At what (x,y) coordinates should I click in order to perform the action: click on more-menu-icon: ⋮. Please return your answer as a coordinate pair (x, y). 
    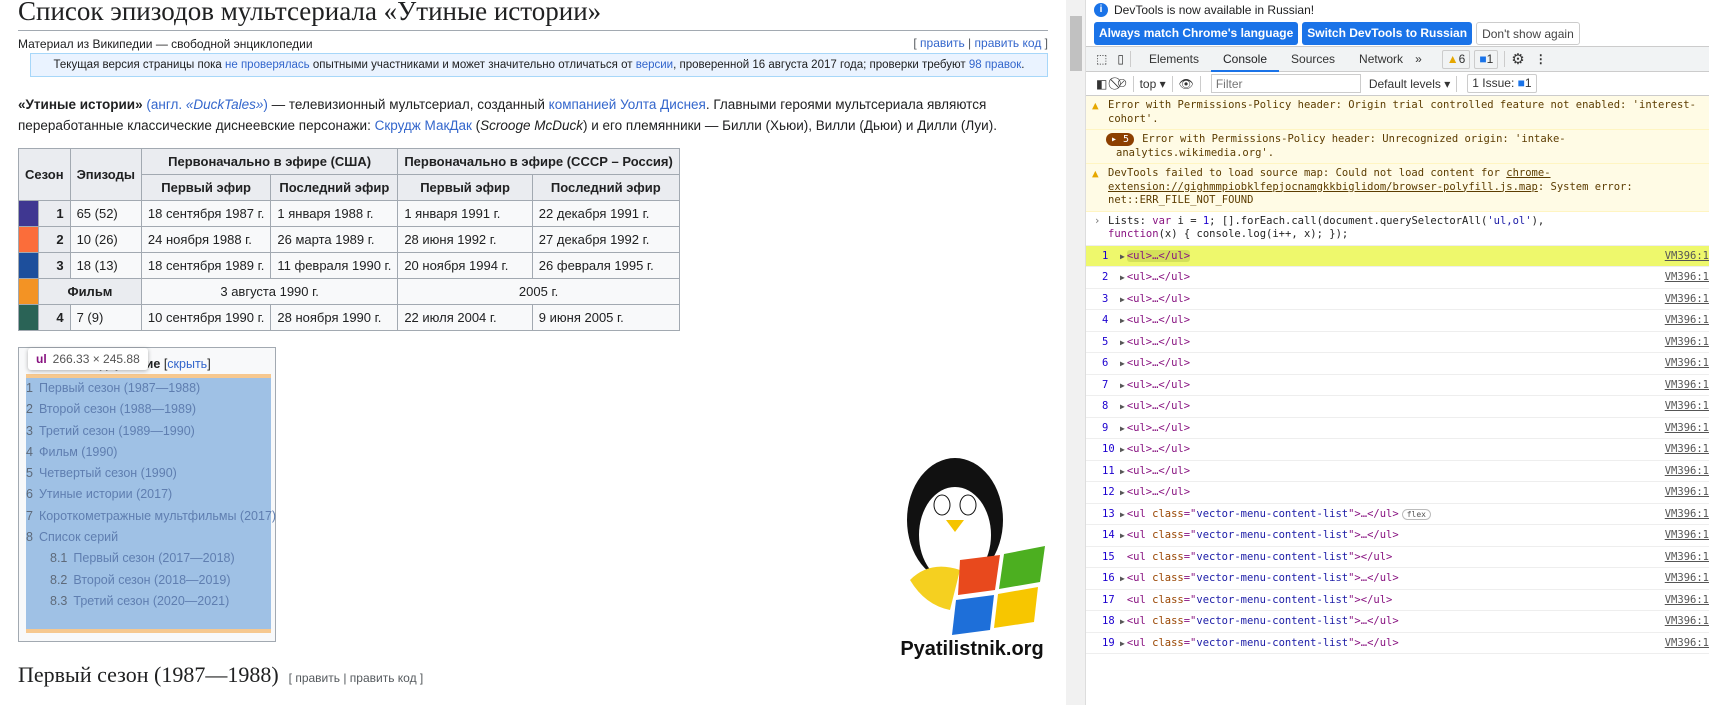
    Looking at the image, I should click on (1541, 59).